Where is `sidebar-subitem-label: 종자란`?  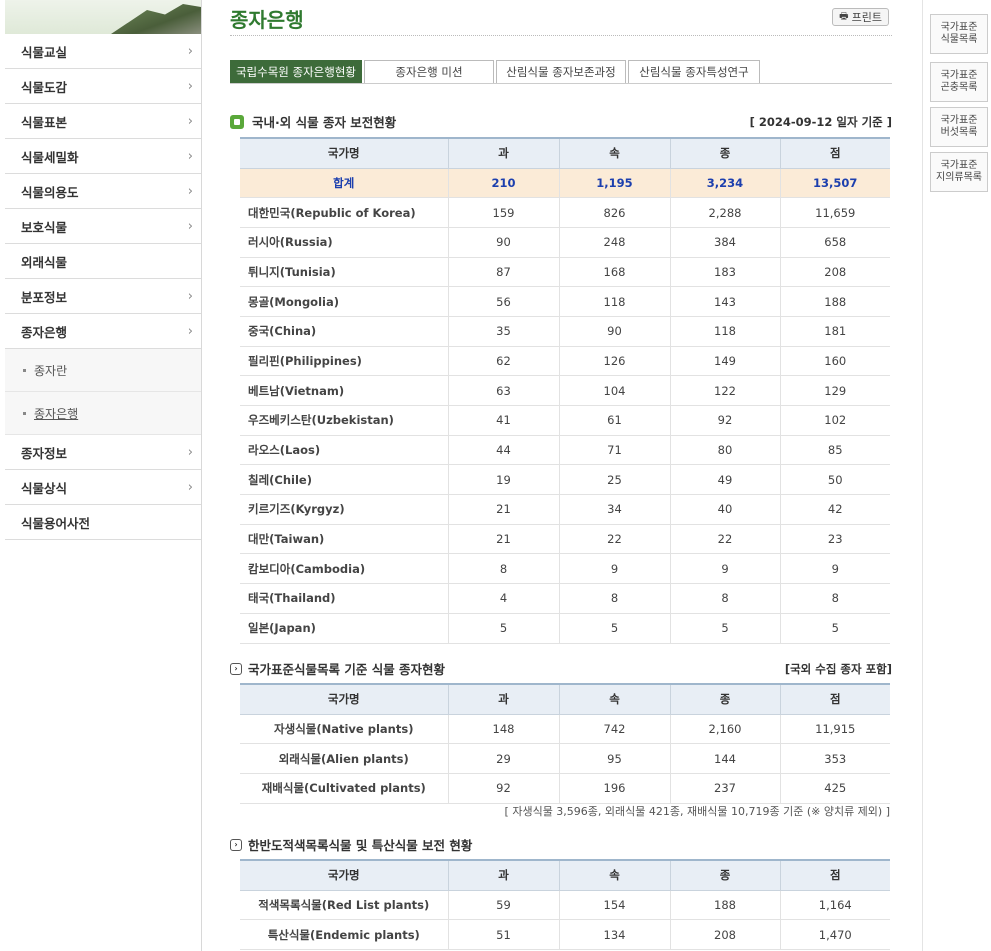 sidebar-subitem-label: 종자란 is located at coordinates (51, 370).